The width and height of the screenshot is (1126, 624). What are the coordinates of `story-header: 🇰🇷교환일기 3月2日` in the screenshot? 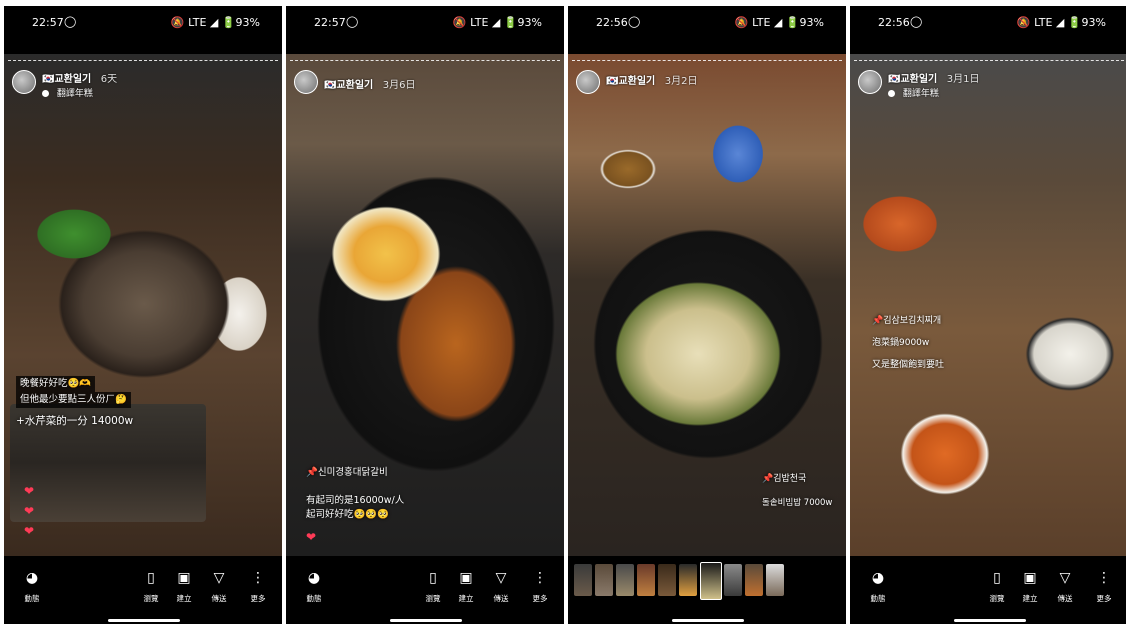 It's located at (696, 85).